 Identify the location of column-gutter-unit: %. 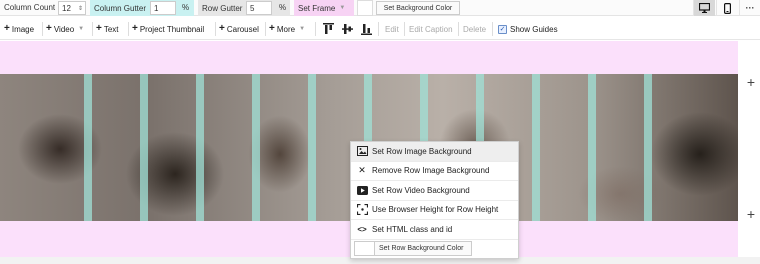
(186, 7).